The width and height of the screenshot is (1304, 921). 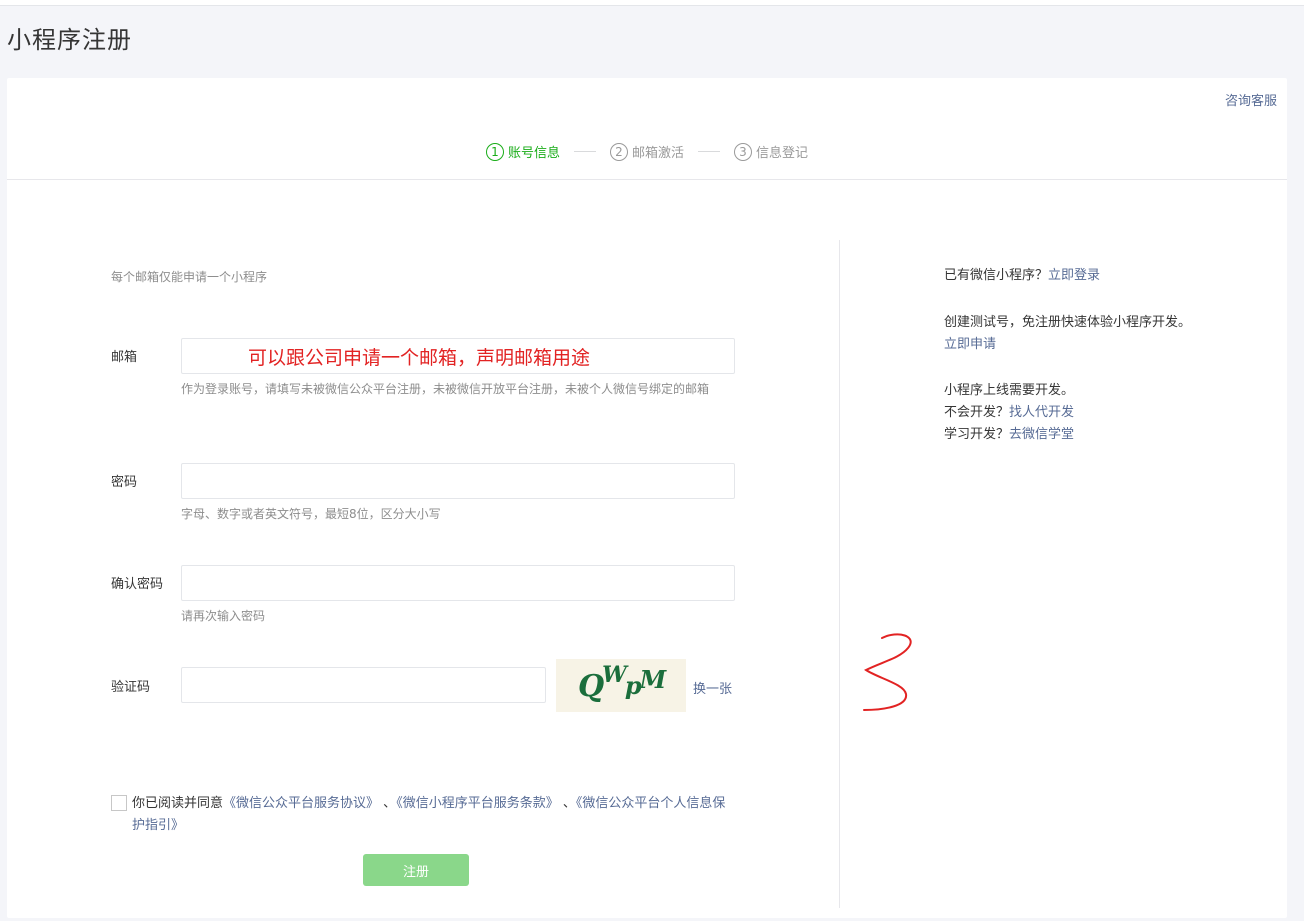 I want to click on captcha-image-text: QWpM, so click(x=622, y=683).